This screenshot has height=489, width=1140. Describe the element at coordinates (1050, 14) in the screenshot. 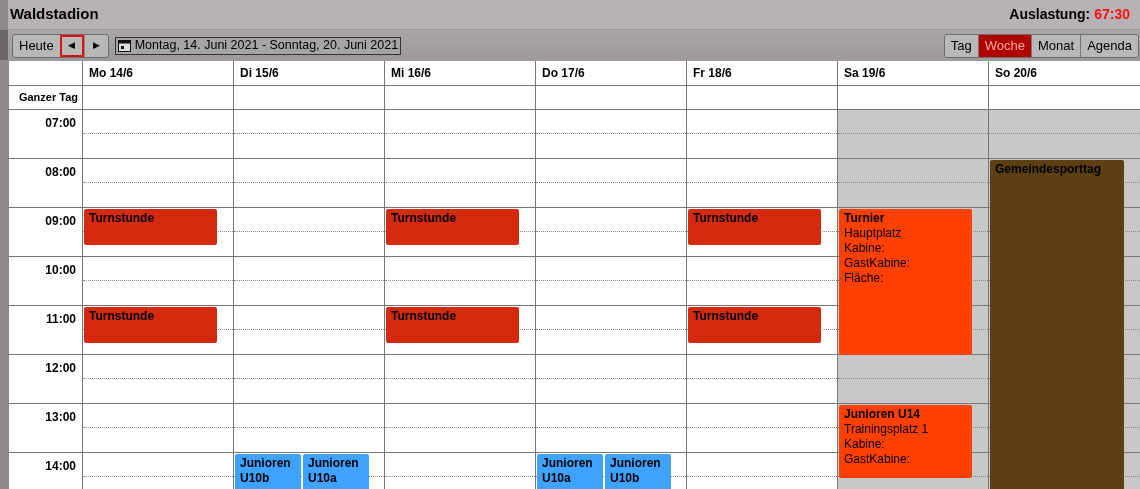

I see `utilization-label: Auslastung:` at that location.